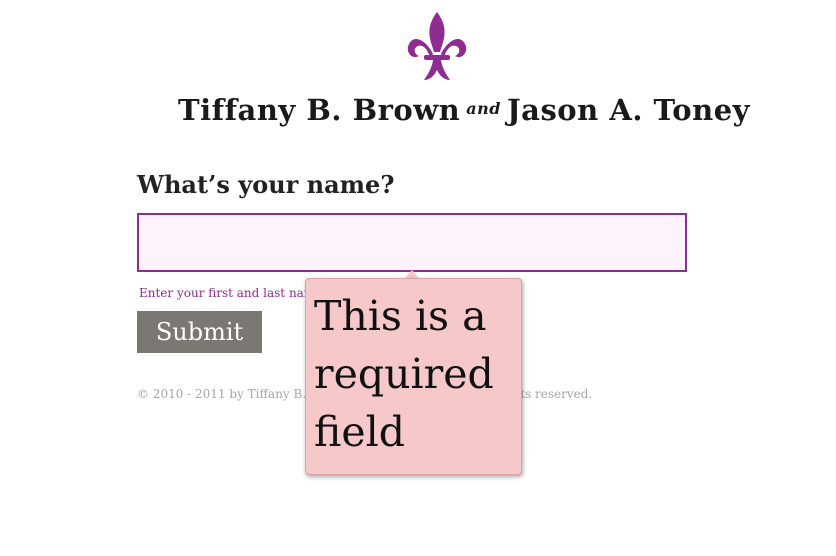 Image resolution: width=836 pixels, height=556 pixels. Describe the element at coordinates (199, 332) in the screenshot. I see `submit-button: Submit` at that location.